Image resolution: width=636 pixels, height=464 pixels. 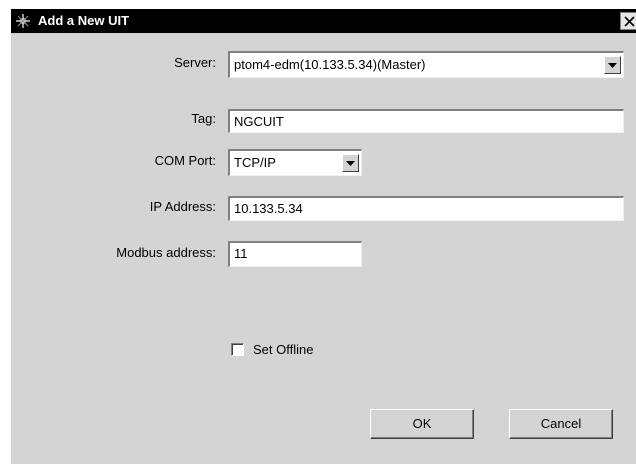 What do you see at coordinates (295, 254) in the screenshot?
I see `modbus-input: 11` at bounding box center [295, 254].